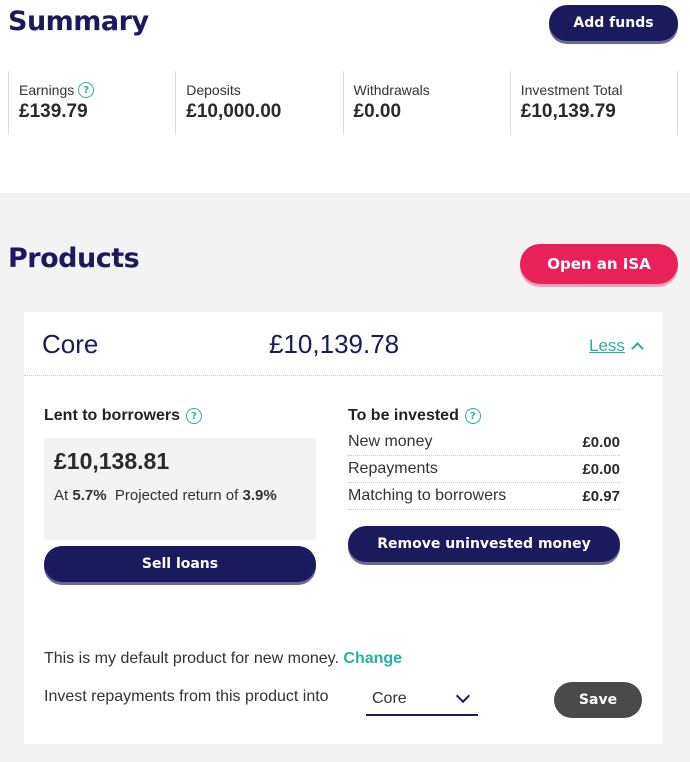  Describe the element at coordinates (427, 495) in the screenshot. I see `row-label: Matching to borrowers` at that location.